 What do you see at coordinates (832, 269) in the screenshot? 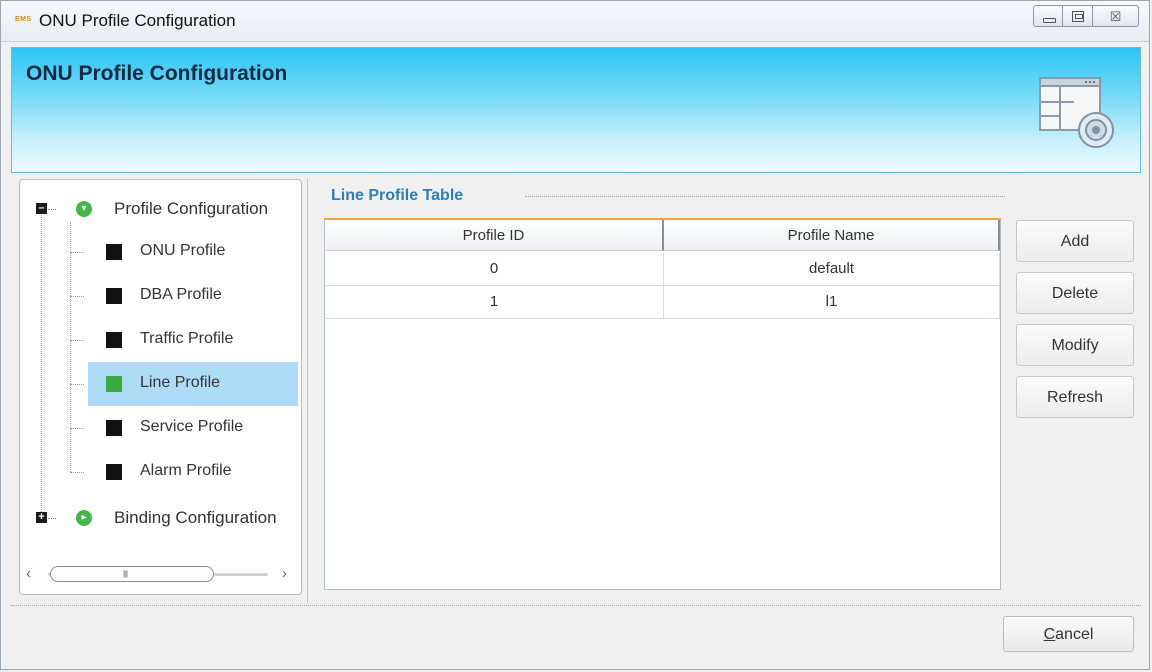
I see `cell-profile-name: default` at bounding box center [832, 269].